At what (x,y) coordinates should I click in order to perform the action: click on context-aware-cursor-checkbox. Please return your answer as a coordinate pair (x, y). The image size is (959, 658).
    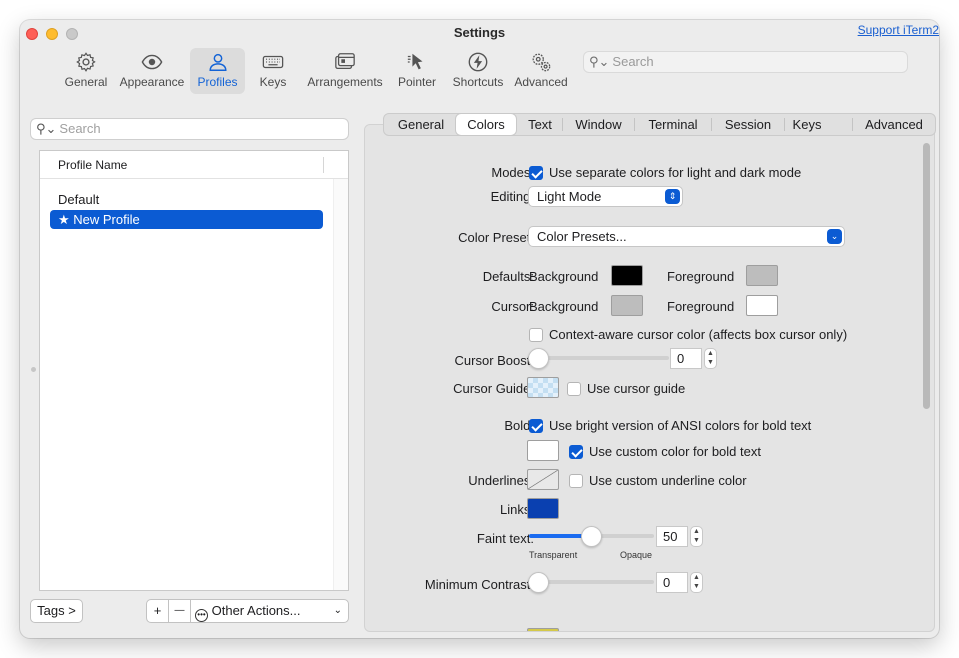
    Looking at the image, I should click on (536, 335).